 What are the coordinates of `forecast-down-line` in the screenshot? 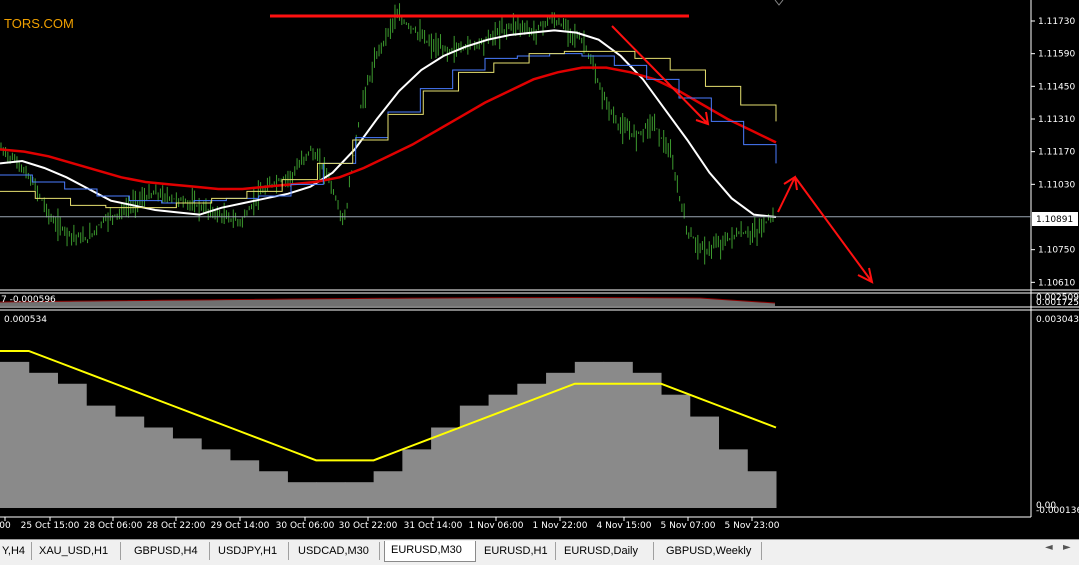 It's located at (833, 229).